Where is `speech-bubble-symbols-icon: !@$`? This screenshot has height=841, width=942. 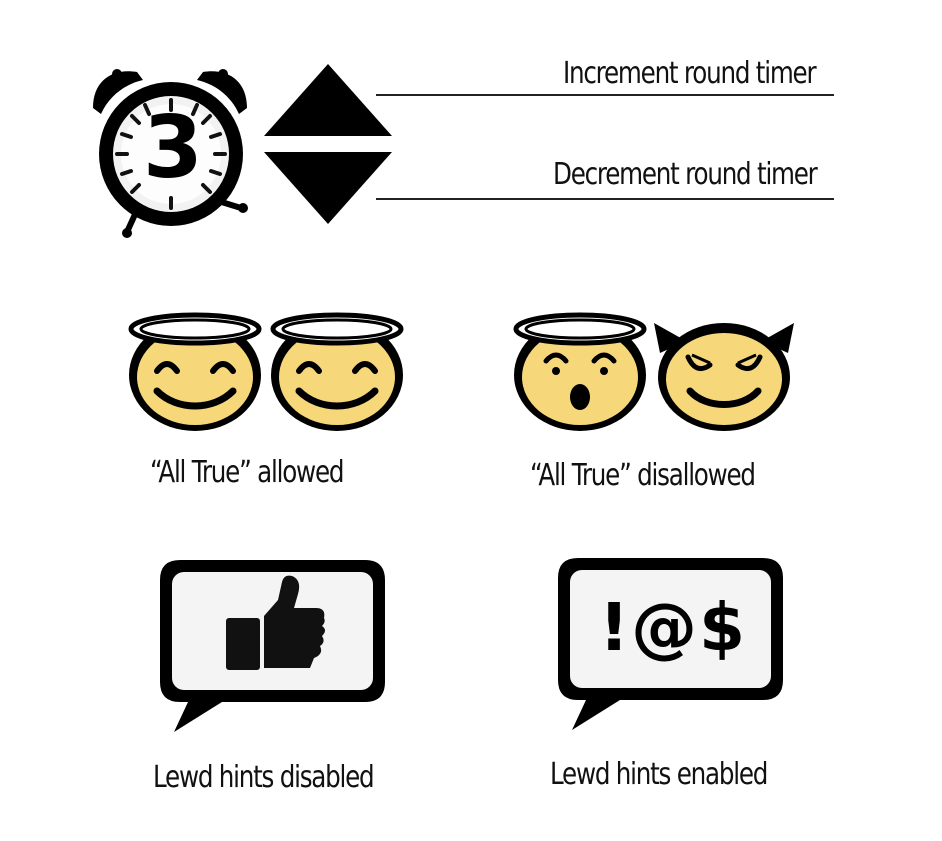
speech-bubble-symbols-icon: !@$ is located at coordinates (670, 648).